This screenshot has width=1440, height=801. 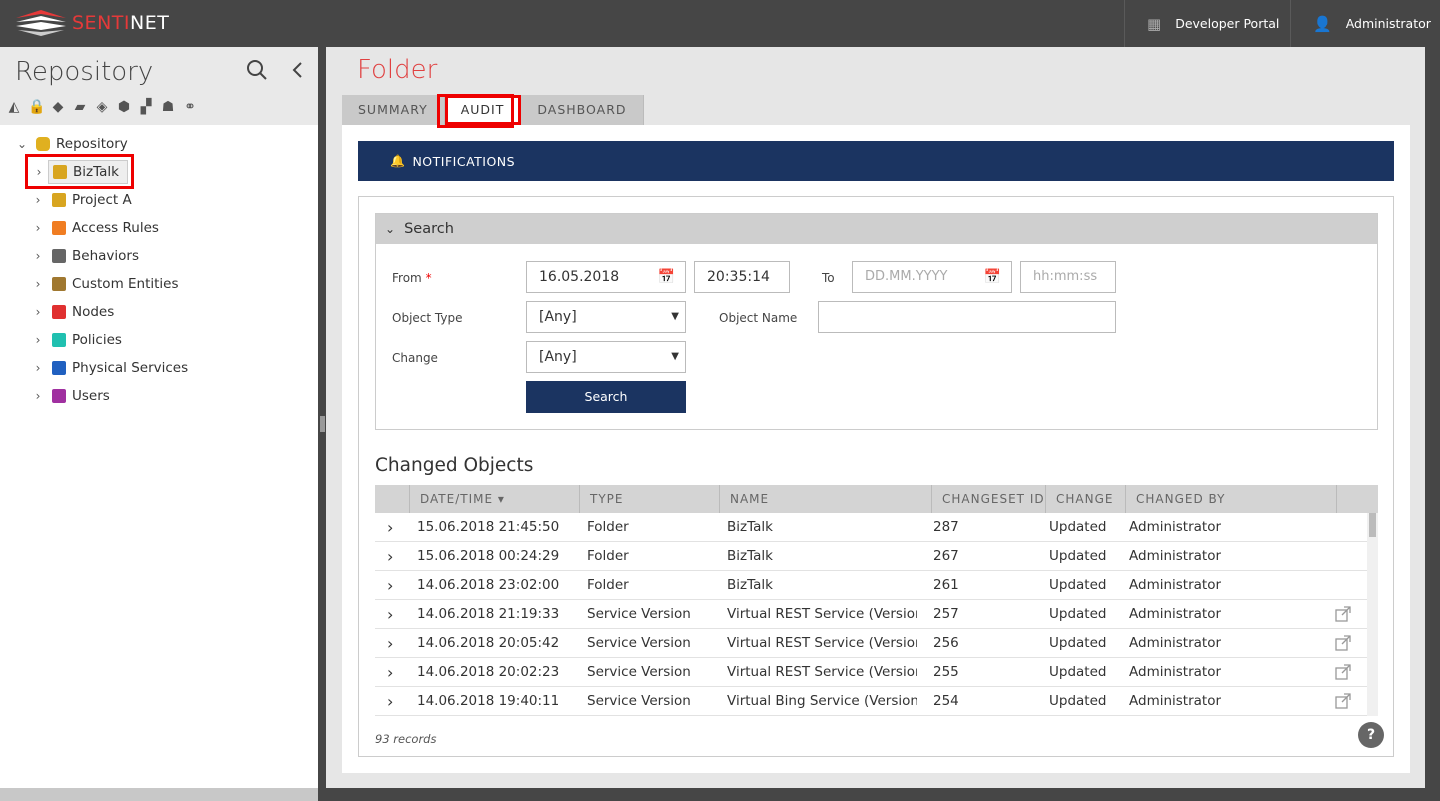 What do you see at coordinates (606, 317) in the screenshot?
I see `object-type-select: [Any] ▼` at bounding box center [606, 317].